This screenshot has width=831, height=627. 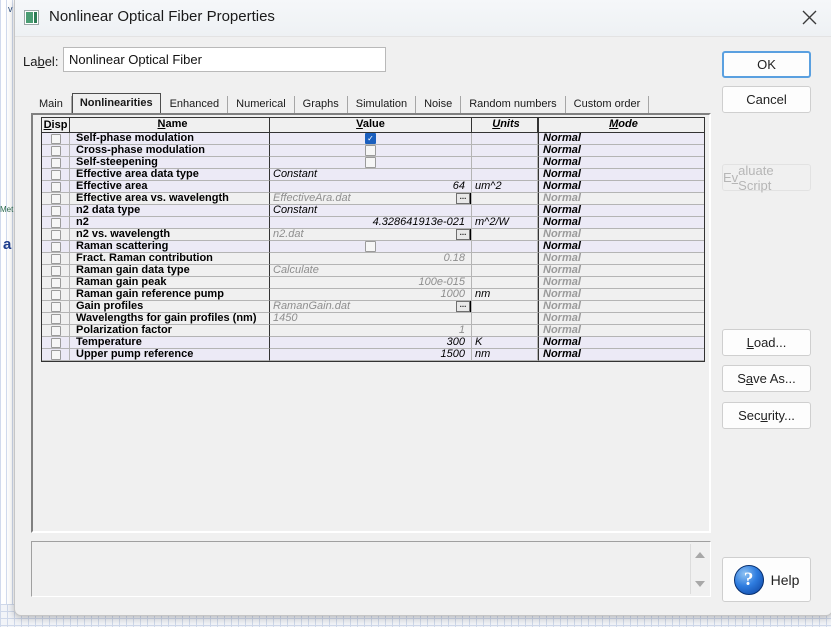 What do you see at coordinates (699, 554) in the screenshot?
I see `scroll-up-arrow-icon` at bounding box center [699, 554].